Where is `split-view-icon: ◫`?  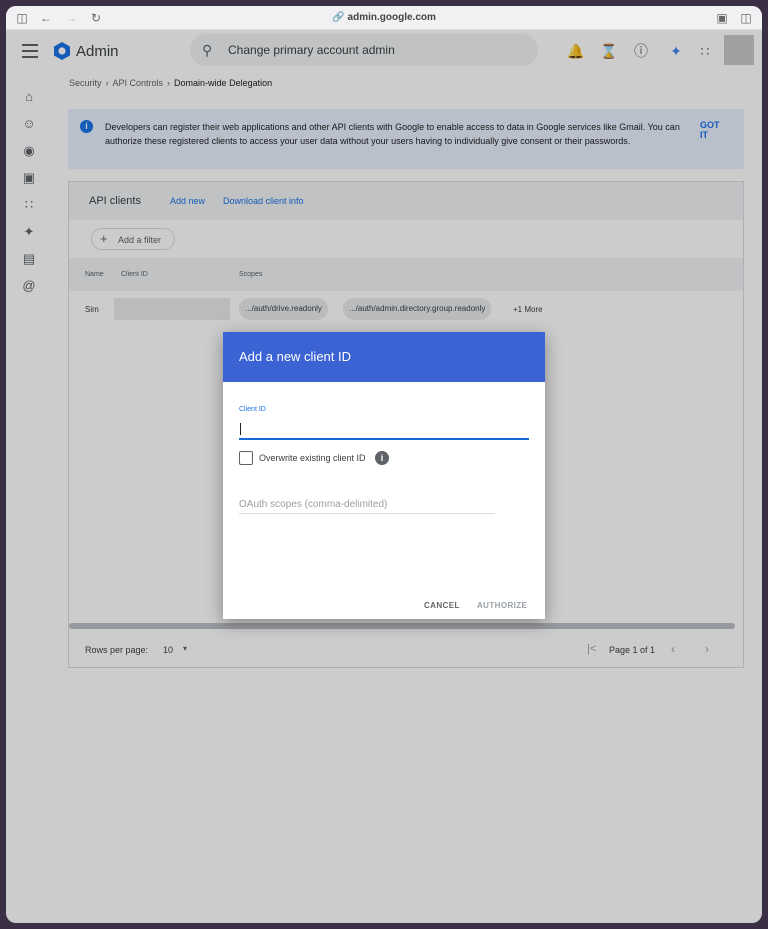 split-view-icon: ◫ is located at coordinates (746, 18).